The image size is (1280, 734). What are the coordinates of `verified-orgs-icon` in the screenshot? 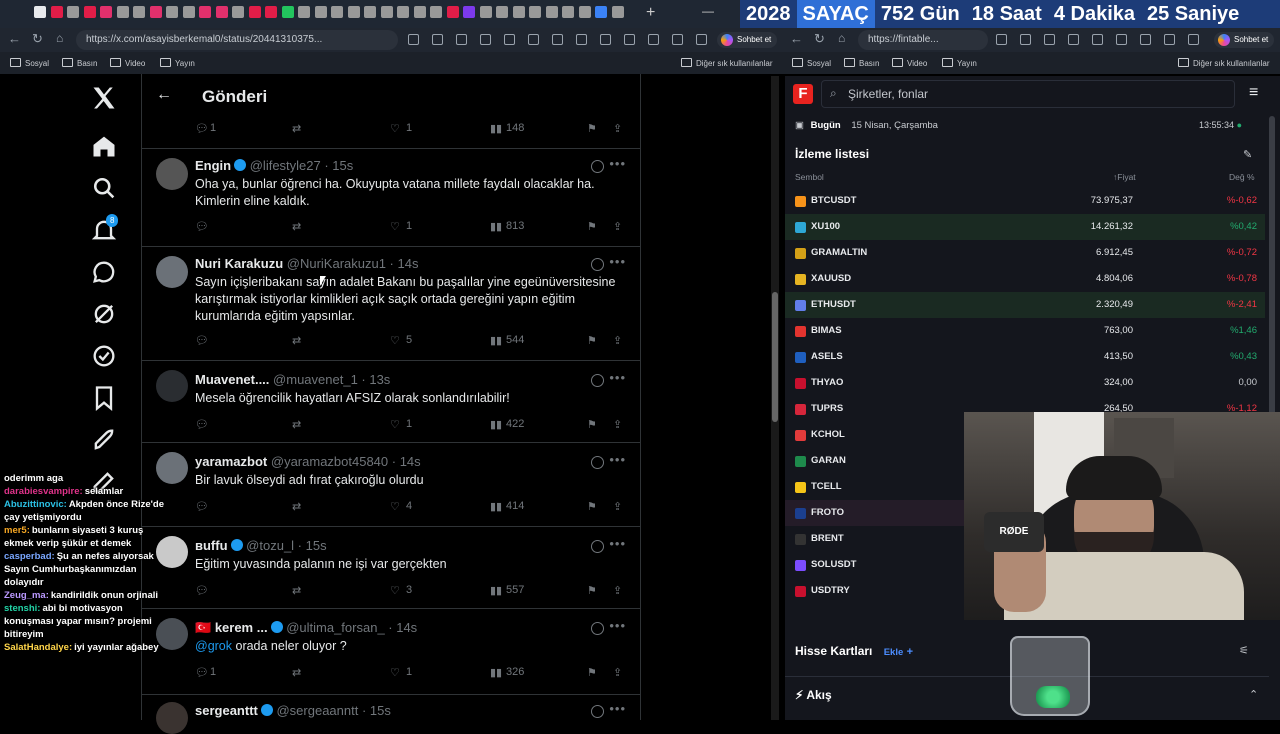 It's located at (104, 356).